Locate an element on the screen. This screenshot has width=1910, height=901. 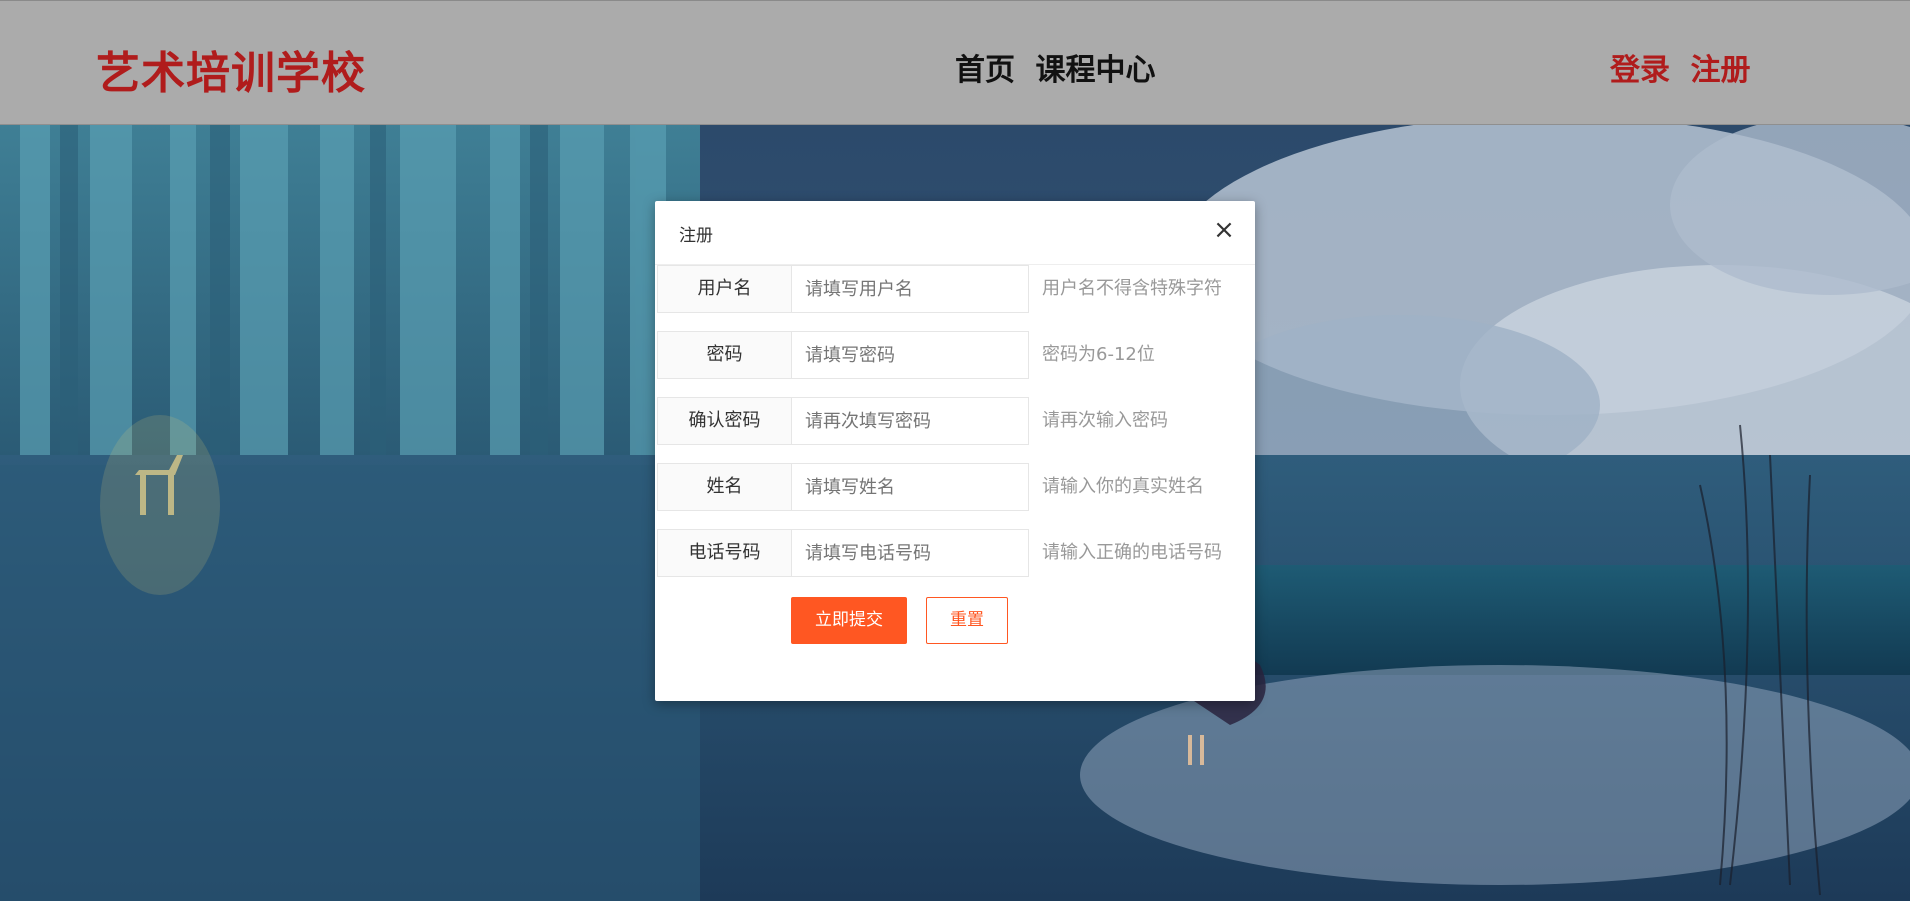
username-label: 用户名 is located at coordinates (724, 289).